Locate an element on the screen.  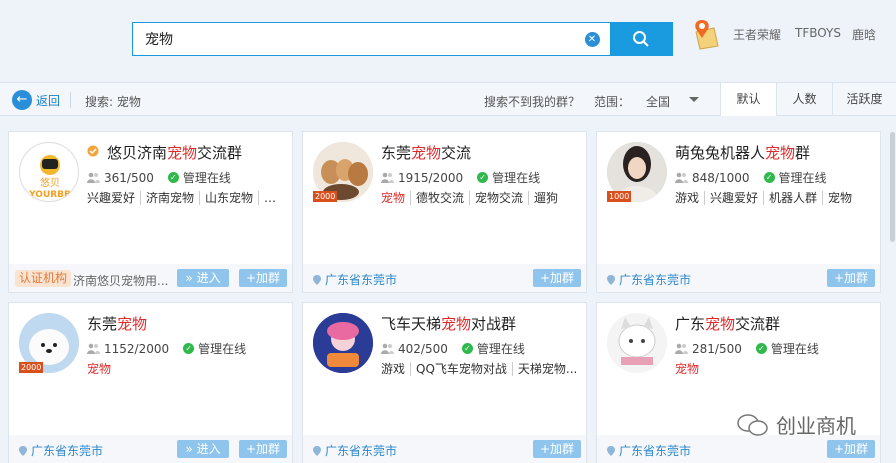
enter-label: 进入 is located at coordinates (208, 449).